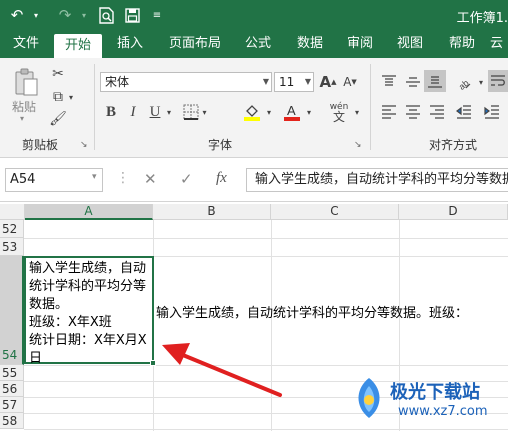 Image resolution: width=508 pixels, height=431 pixels. I want to click on clipboard-launcher-icon: ↘, so click(84, 145).